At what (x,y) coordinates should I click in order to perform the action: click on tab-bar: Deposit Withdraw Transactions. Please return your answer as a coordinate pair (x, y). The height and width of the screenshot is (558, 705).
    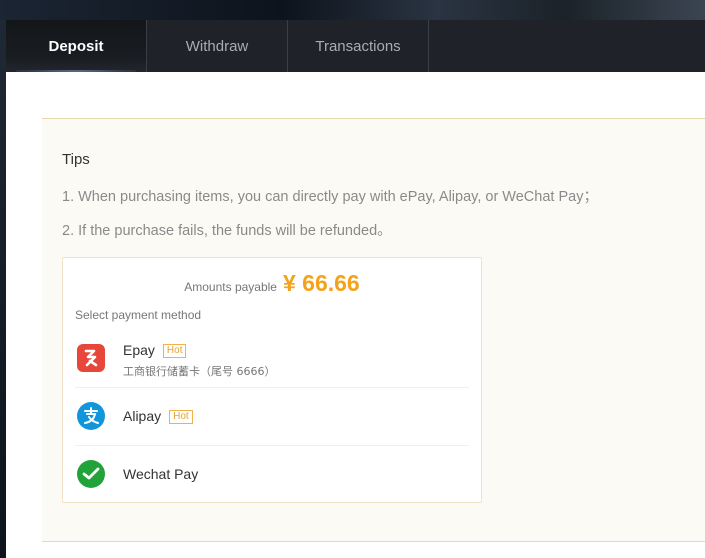
    Looking at the image, I should click on (355, 46).